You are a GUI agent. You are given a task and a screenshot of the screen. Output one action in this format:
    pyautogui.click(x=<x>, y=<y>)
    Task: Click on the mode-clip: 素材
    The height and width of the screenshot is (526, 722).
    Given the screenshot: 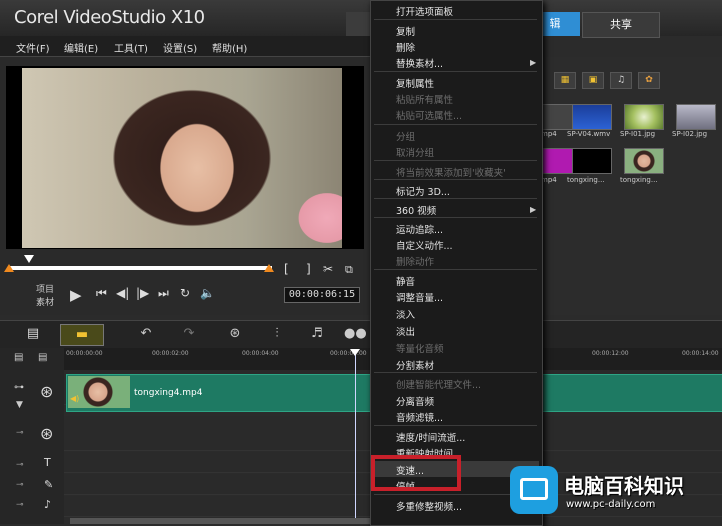 What is the action you would take?
    pyautogui.click(x=45, y=301)
    